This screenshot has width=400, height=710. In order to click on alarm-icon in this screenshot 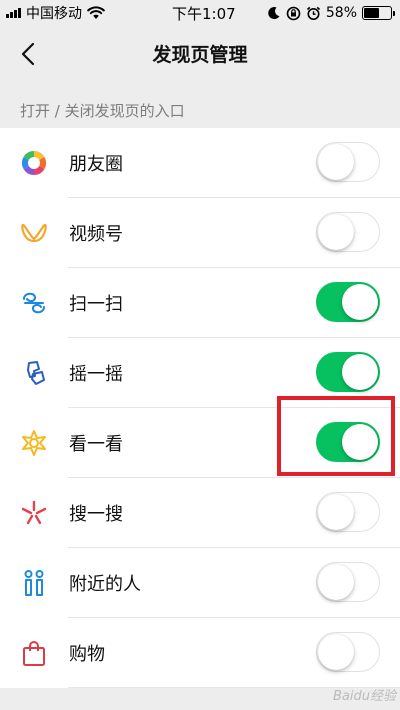, I will do `click(313, 13)`.